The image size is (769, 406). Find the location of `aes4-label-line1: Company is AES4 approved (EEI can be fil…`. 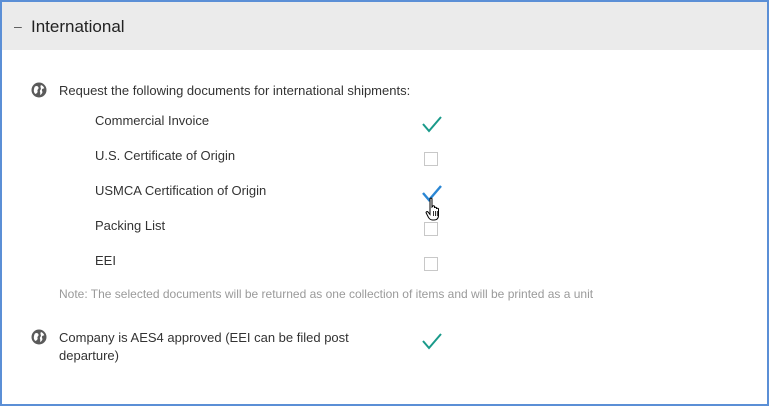

aes4-label-line1: Company is AES4 approved (EEI can be fil… is located at coordinates (204, 337).